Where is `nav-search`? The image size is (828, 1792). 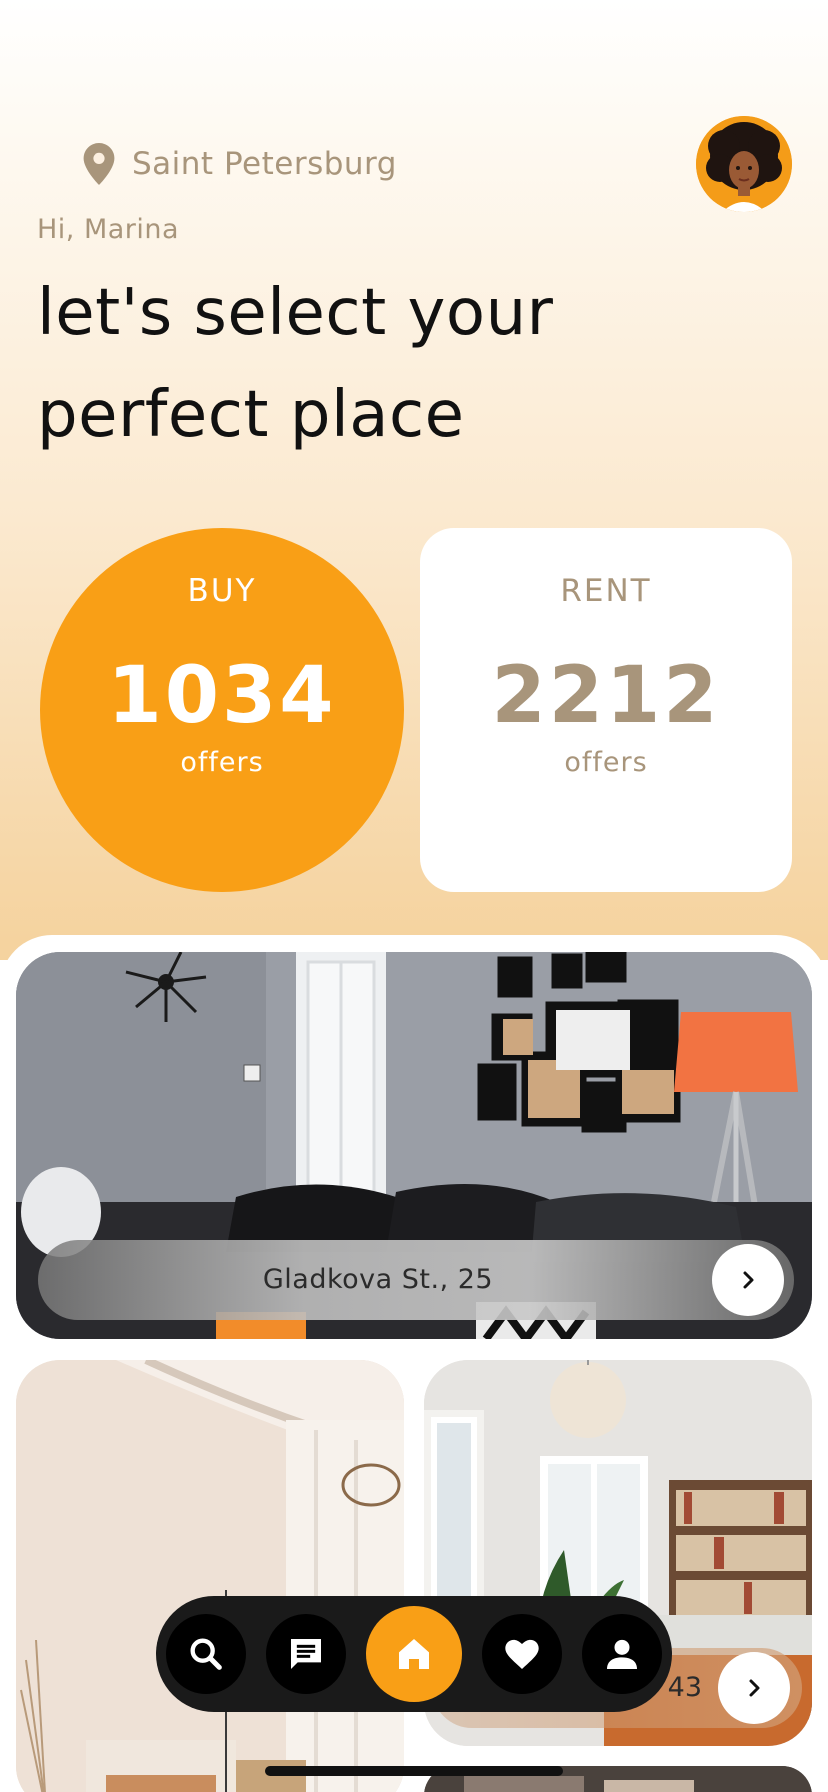
nav-search is located at coordinates (206, 1654).